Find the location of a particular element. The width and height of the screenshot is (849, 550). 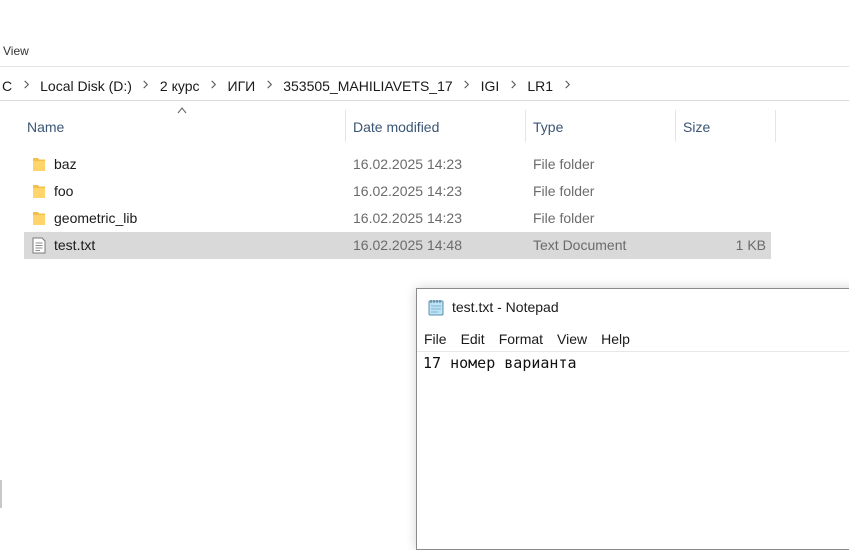

breadcrumb-item-igi: IGI is located at coordinates (490, 86).